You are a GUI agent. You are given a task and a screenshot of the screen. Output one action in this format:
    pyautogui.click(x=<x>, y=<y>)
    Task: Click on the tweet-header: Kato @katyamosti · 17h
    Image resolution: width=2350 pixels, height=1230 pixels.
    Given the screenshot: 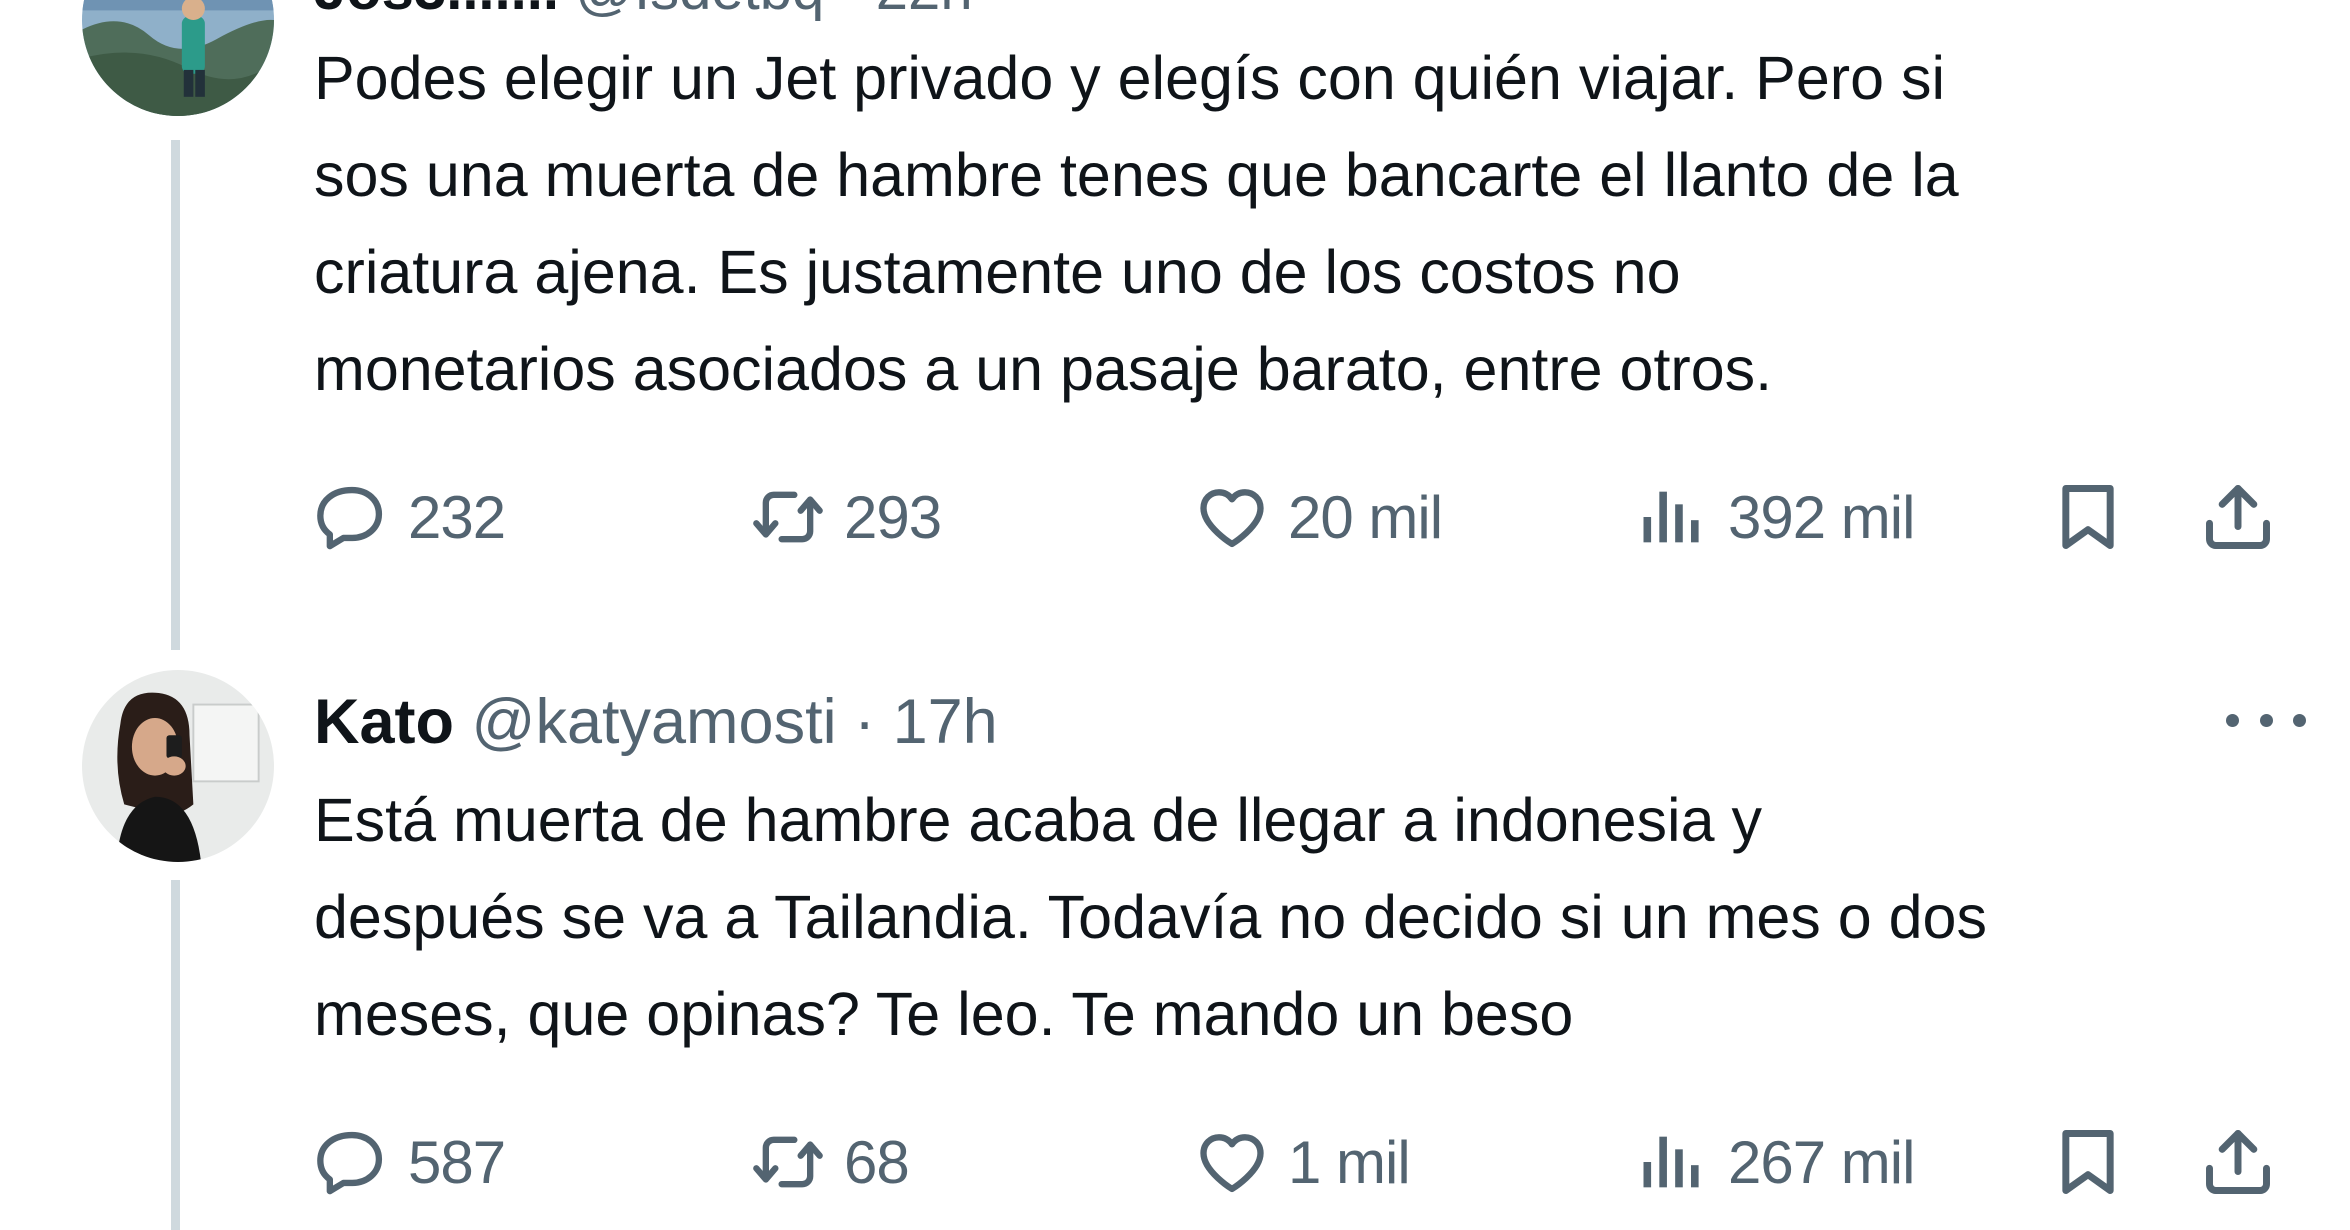 What is the action you would take?
    pyautogui.click(x=656, y=722)
    